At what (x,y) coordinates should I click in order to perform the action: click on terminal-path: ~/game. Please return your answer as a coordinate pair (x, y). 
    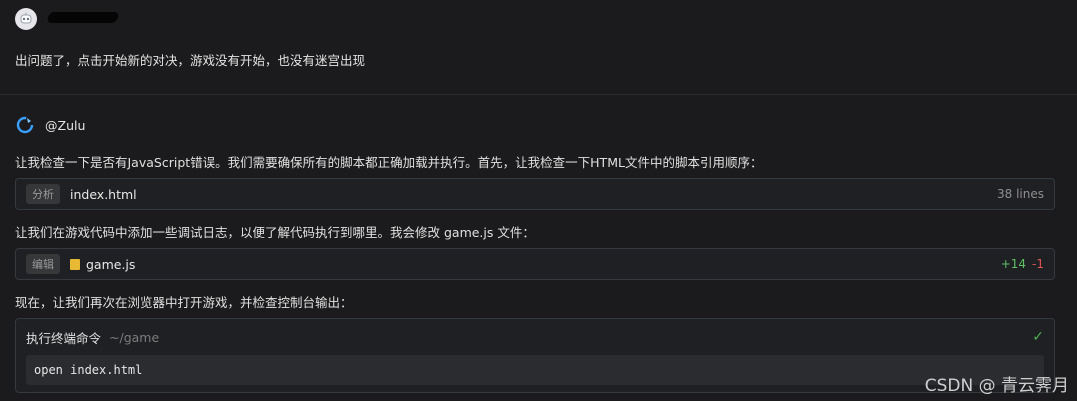
    Looking at the image, I should click on (134, 337).